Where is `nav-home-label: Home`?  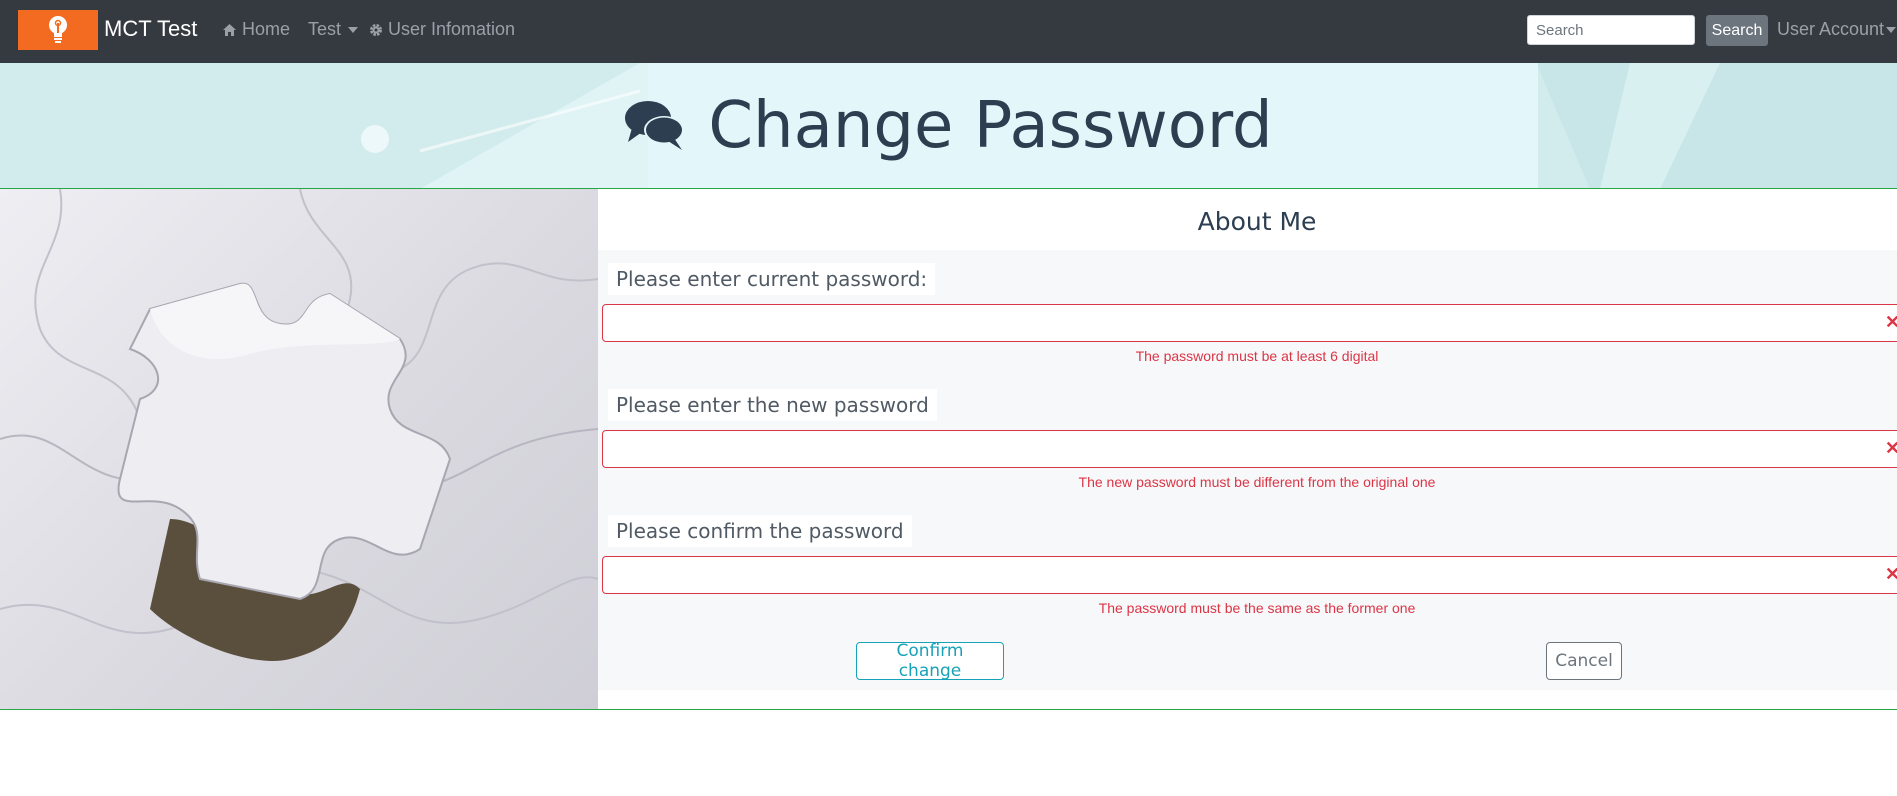
nav-home-label: Home is located at coordinates (266, 29).